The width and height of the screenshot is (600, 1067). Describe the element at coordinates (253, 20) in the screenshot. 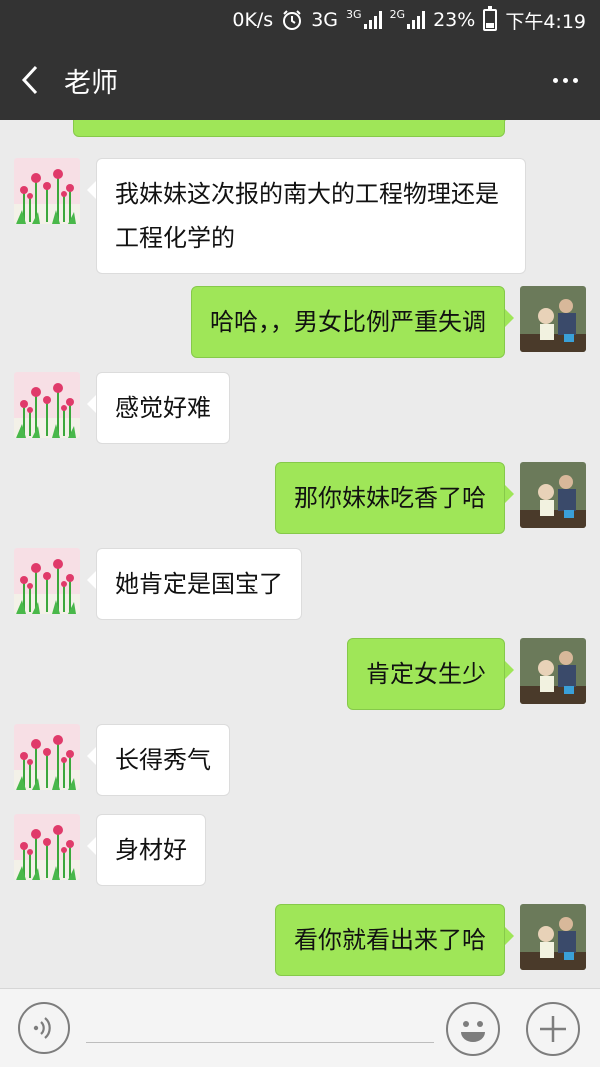

I see `network-speed: 0K/s` at that location.